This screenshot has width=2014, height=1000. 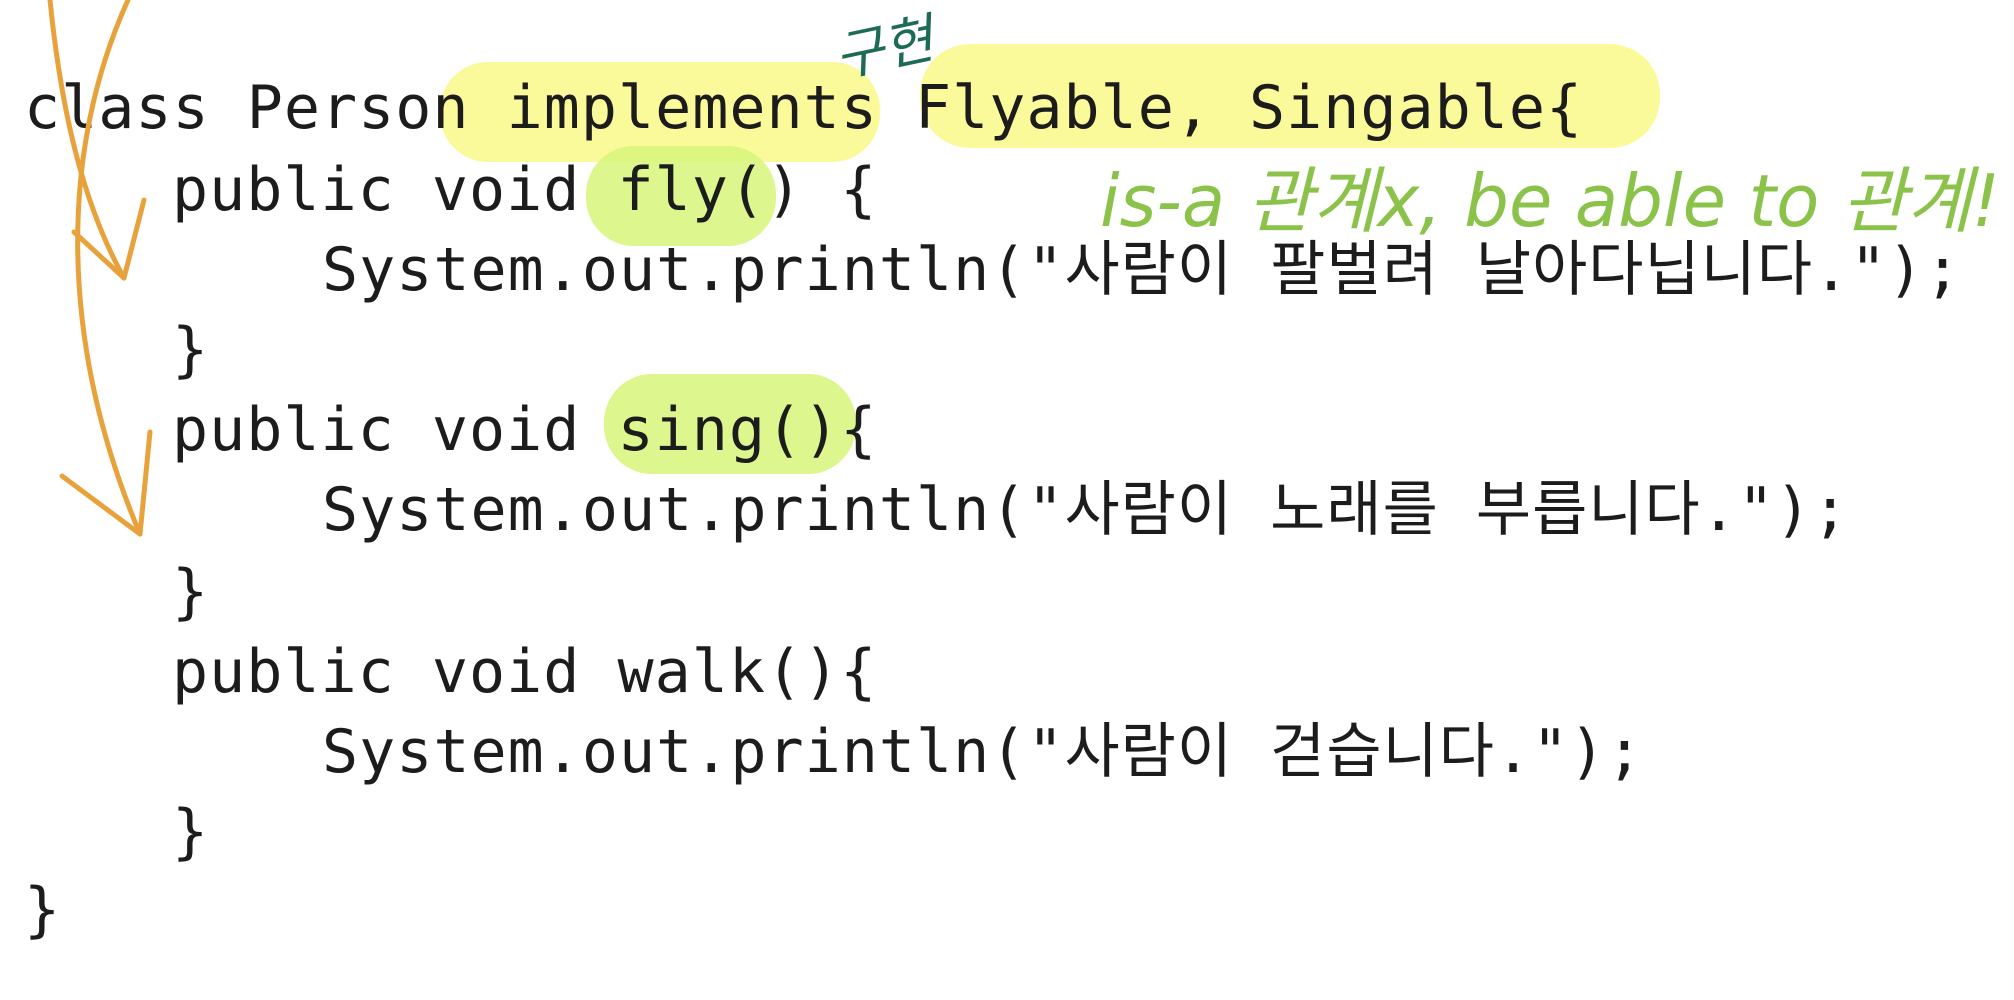 I want to click on code-line-class-close: }, so click(x=42, y=910).